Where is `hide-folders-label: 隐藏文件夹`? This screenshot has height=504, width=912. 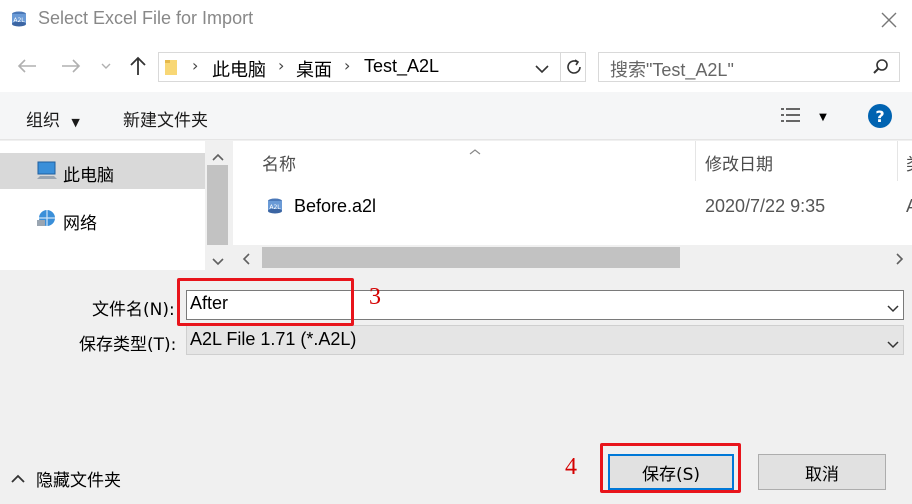 hide-folders-label: 隐藏文件夹 is located at coordinates (78, 481).